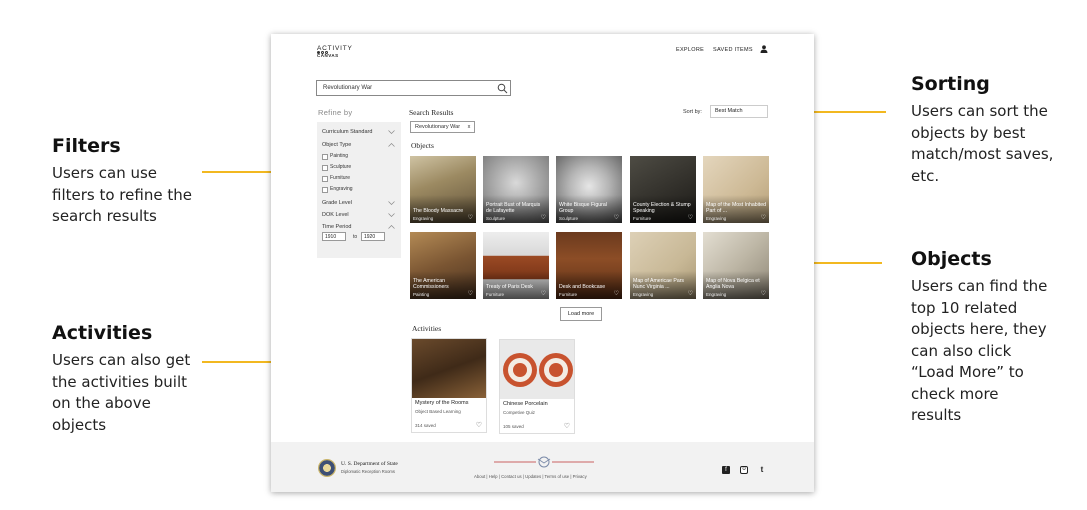  Describe the element at coordinates (589, 189) in the screenshot. I see `object-tile: White Bisque Figural Group Sculpture ♡` at that location.